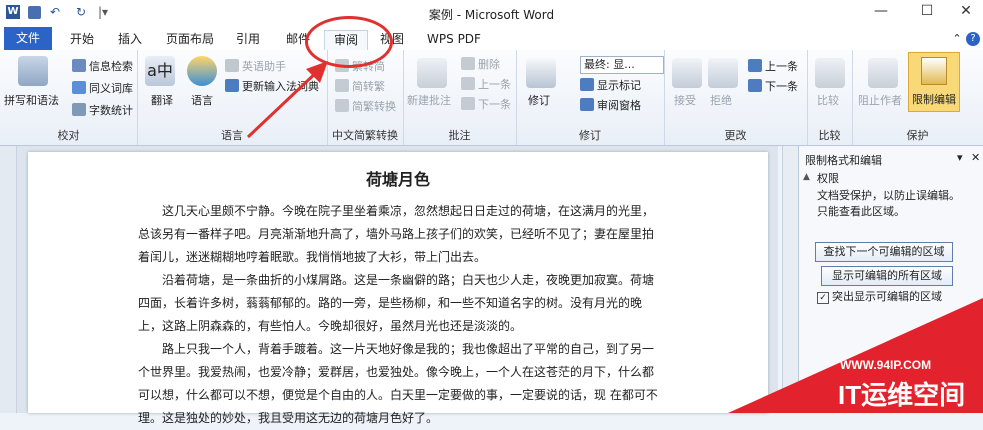  I want to click on delete-comment-icon, so click(468, 63).